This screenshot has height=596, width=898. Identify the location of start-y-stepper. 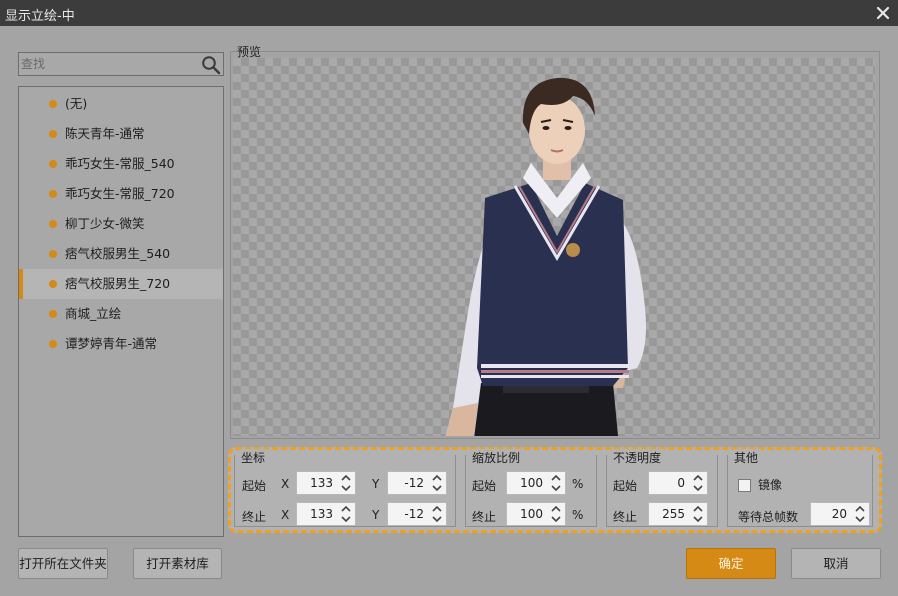
(417, 483).